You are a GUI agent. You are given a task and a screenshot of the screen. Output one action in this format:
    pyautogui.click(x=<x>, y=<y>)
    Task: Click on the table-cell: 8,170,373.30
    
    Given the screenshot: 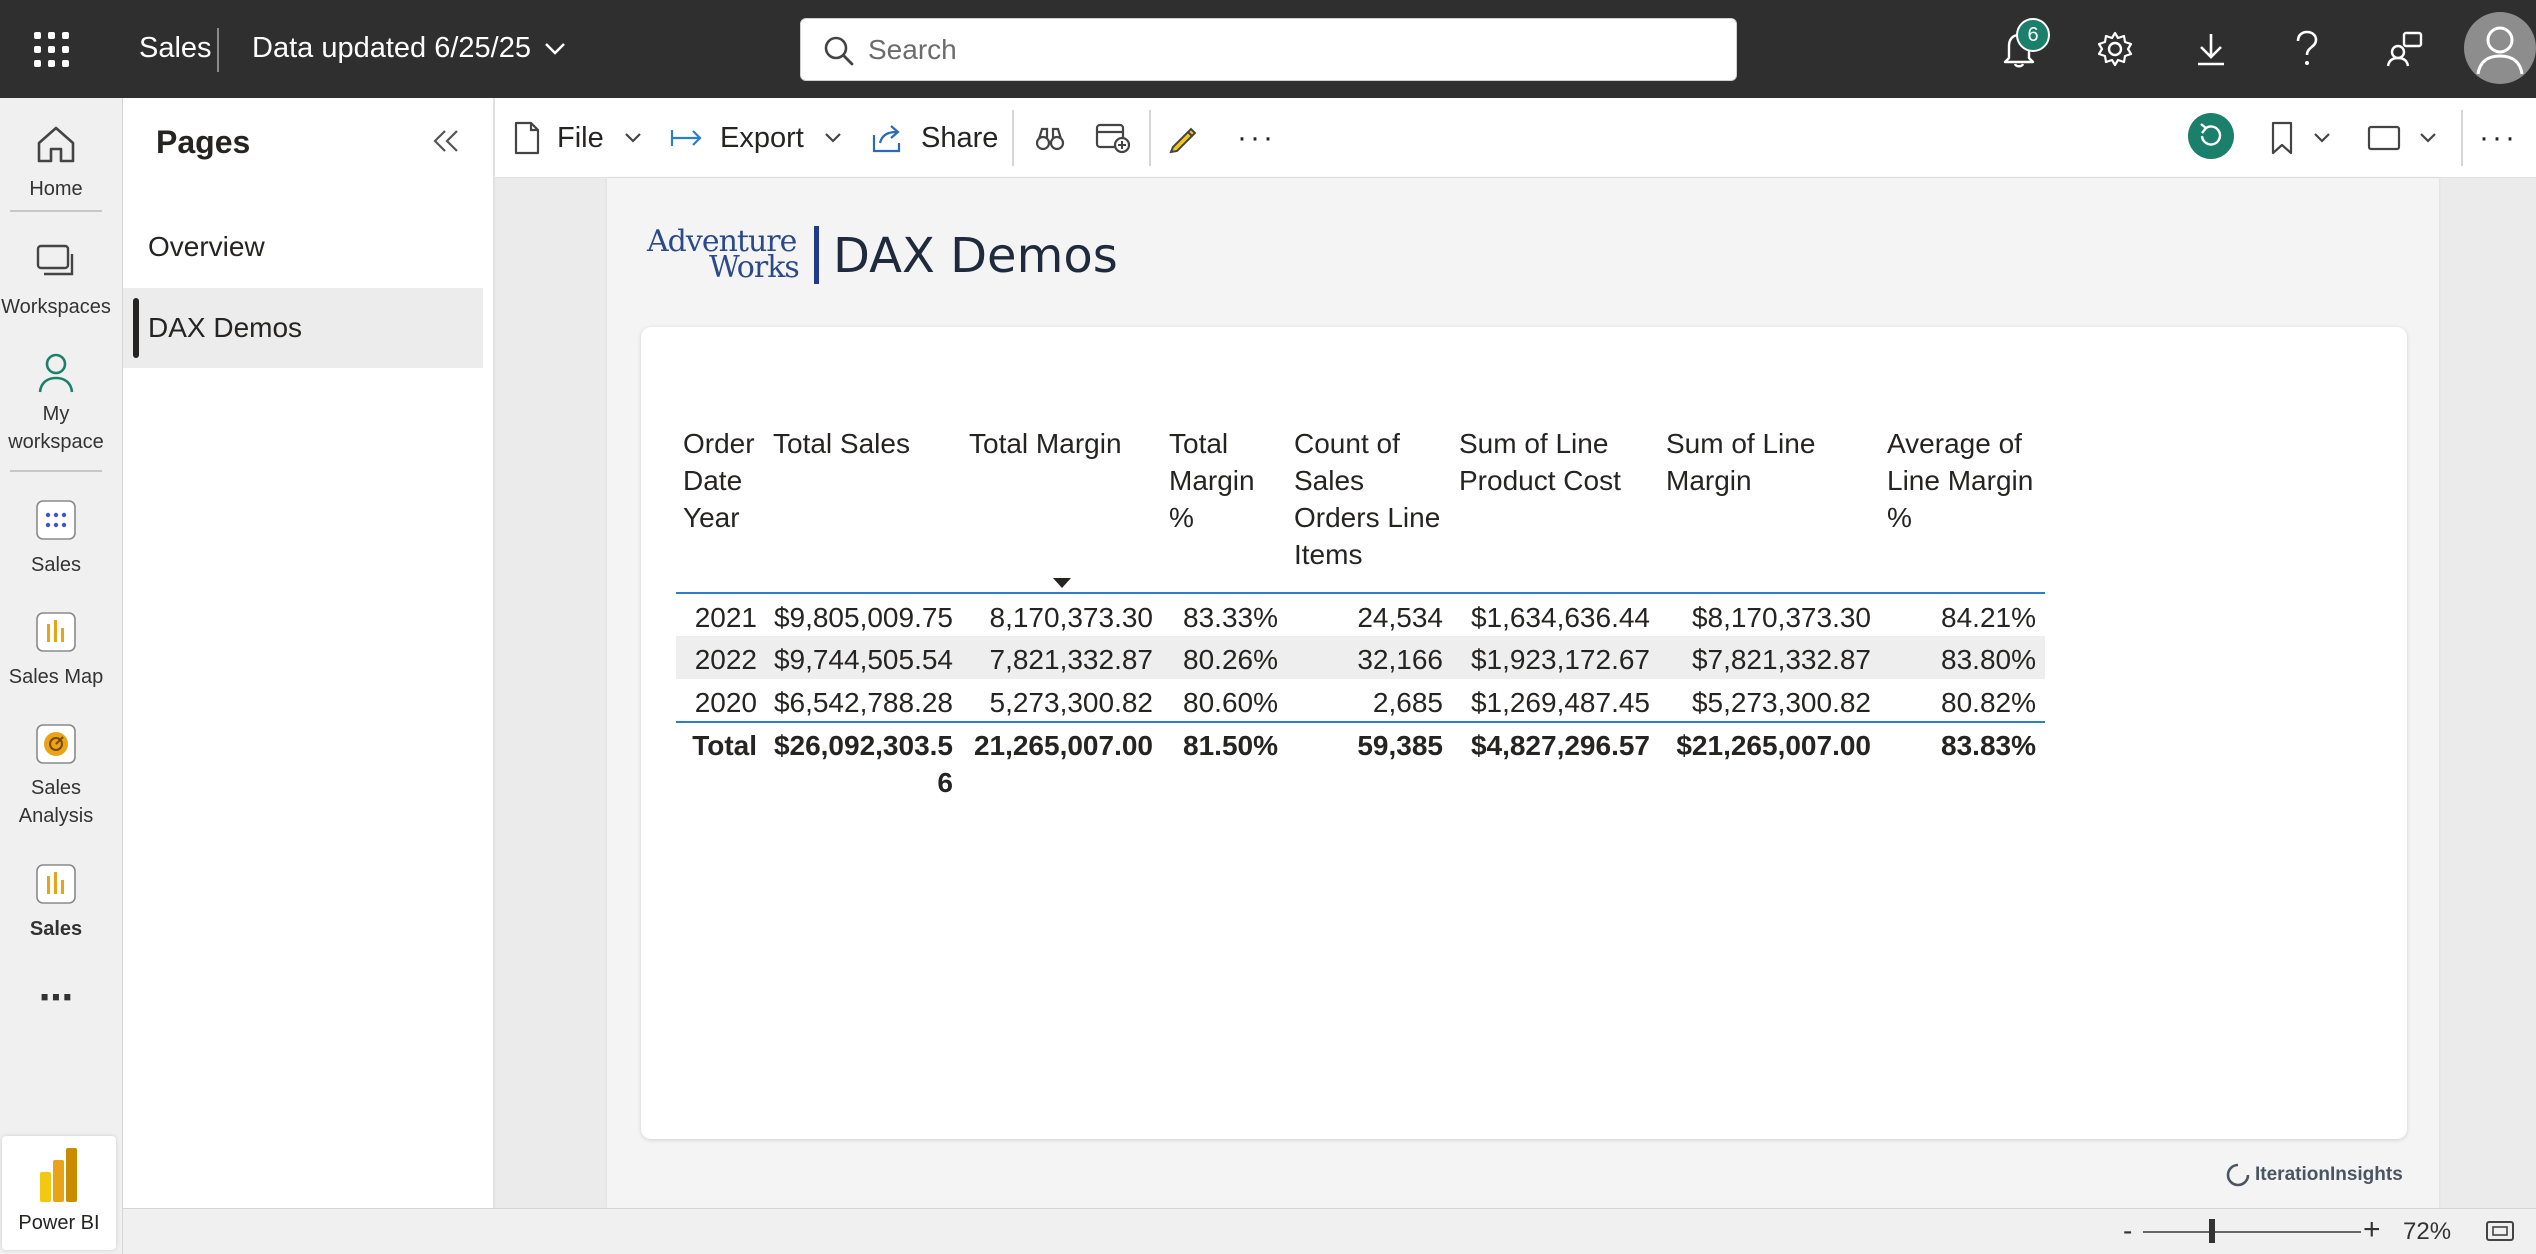 What is the action you would take?
    pyautogui.click(x=1071, y=617)
    